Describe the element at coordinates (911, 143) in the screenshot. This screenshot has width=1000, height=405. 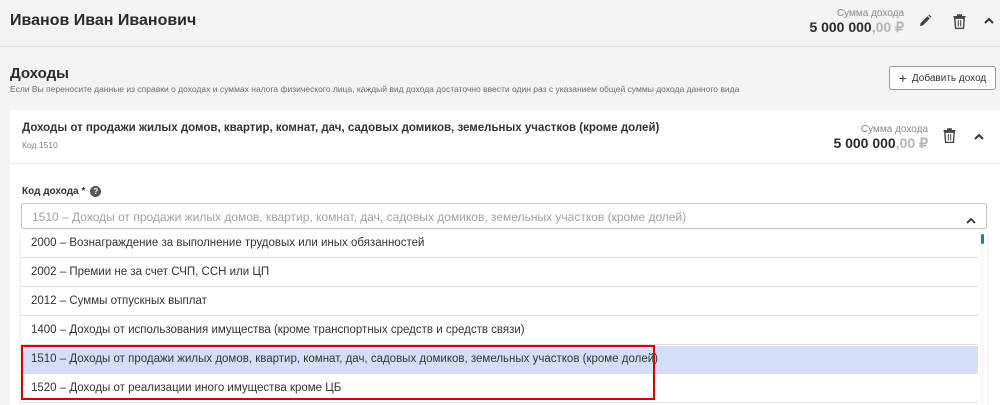
I see `card-sum-dec: ,00 ₽` at that location.